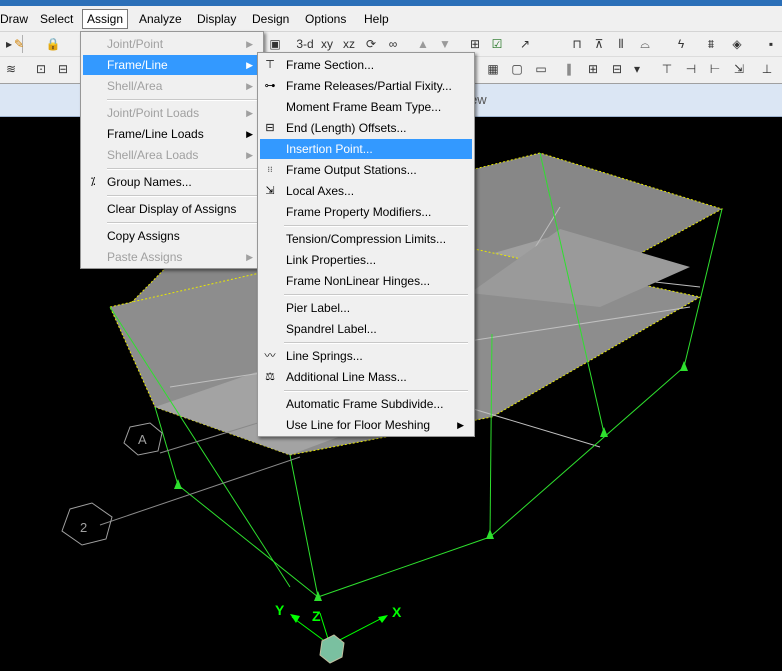 This screenshot has height=671, width=782. I want to click on menu-item-frame-line: Frame/Line ▶, so click(172, 65).